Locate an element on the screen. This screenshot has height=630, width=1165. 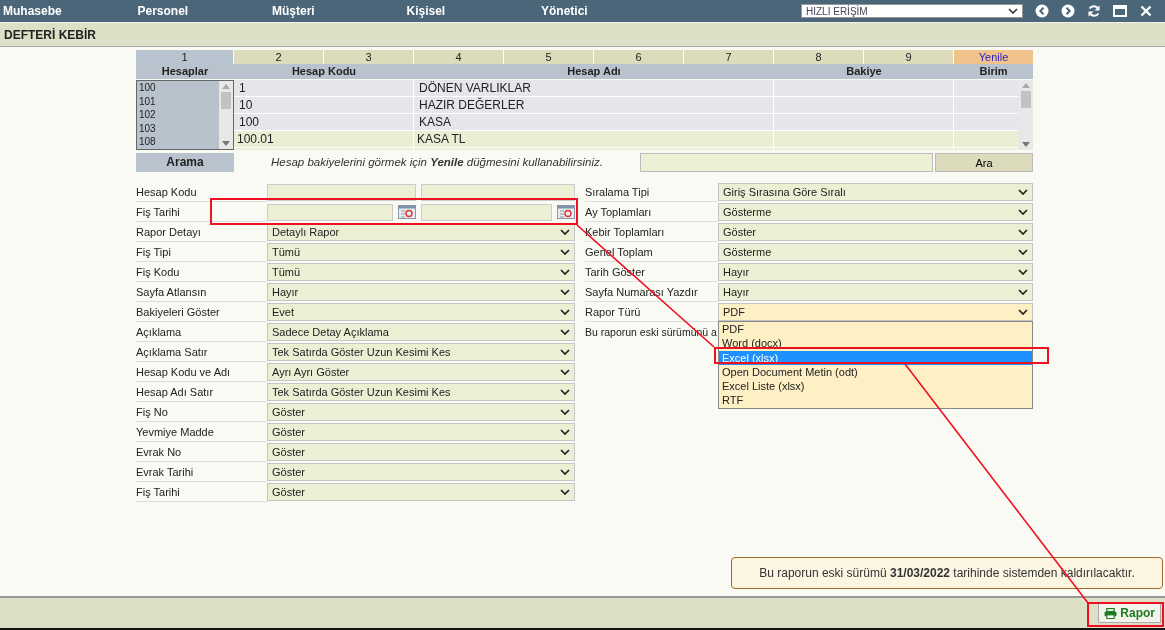
report-button: Rapor is located at coordinates (1129, 613).